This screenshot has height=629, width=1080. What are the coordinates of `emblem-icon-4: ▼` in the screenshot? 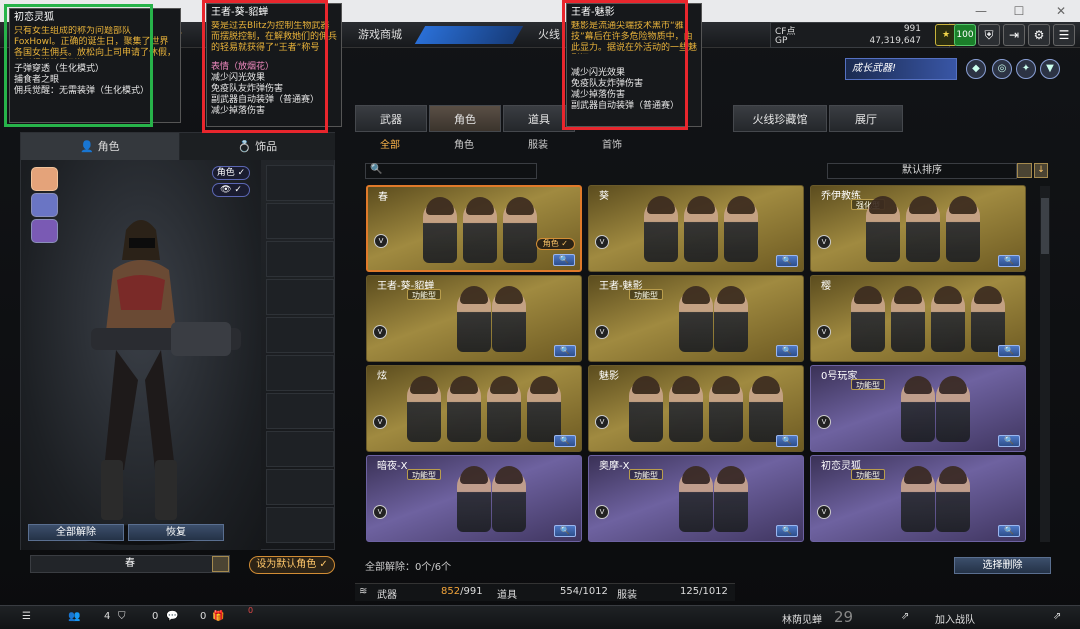 It's located at (1050, 69).